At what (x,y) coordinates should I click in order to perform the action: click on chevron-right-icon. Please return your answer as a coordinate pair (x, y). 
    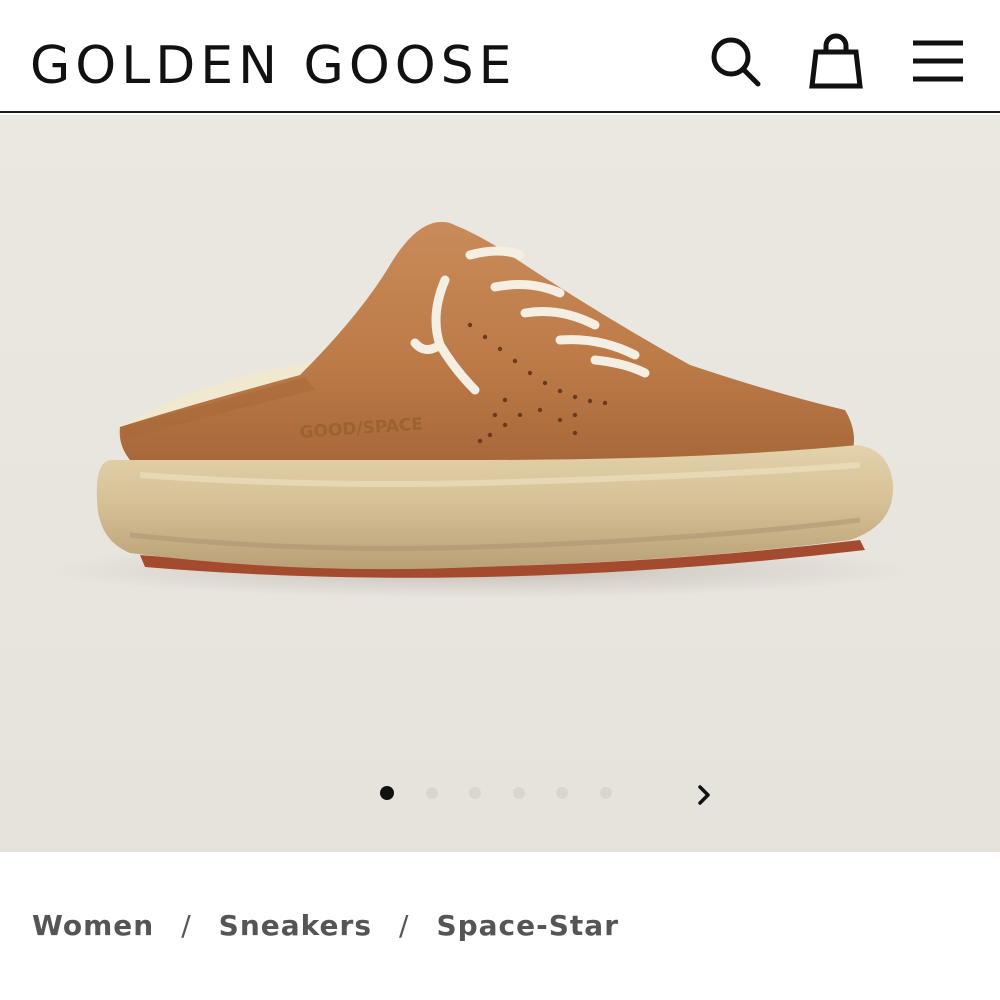
    Looking at the image, I should click on (704, 795).